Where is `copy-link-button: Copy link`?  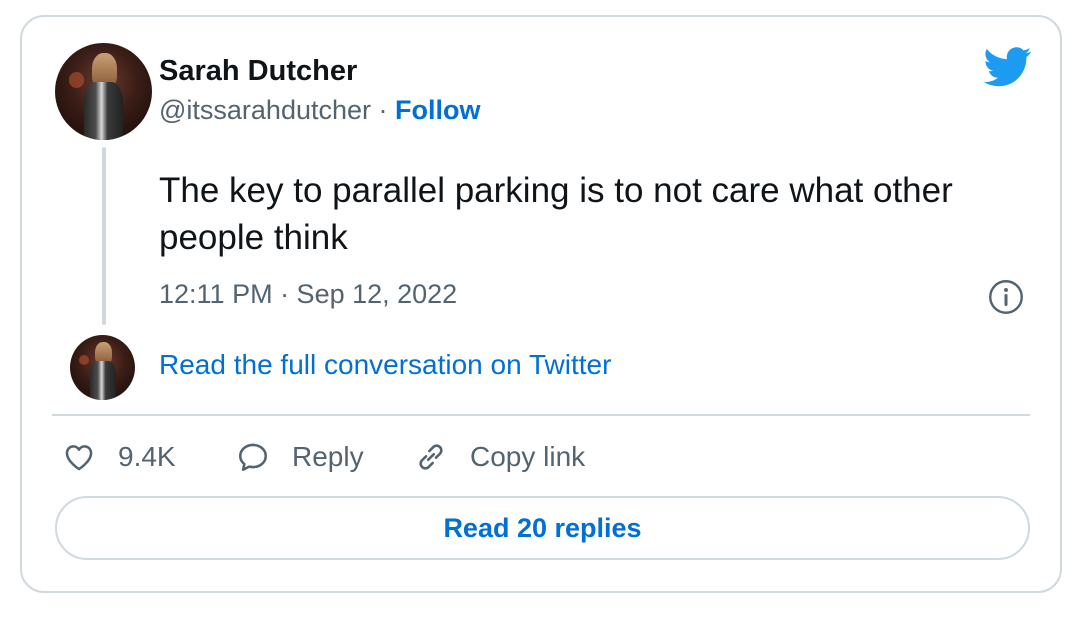 copy-link-button: Copy link is located at coordinates (499, 457).